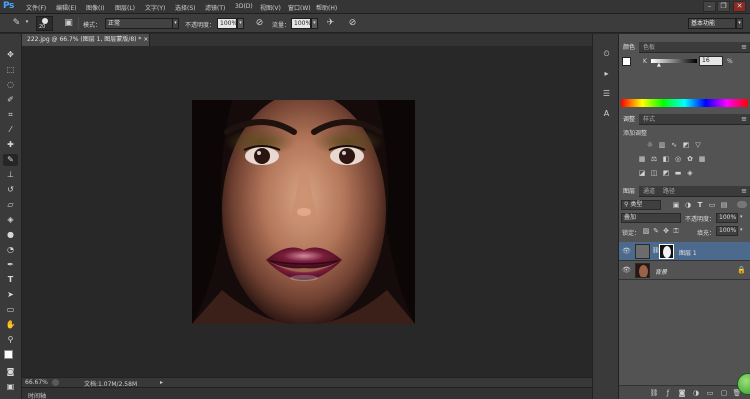  What do you see at coordinates (712, 23) in the screenshot?
I see `workspace-select: 基本功能` at bounding box center [712, 23].